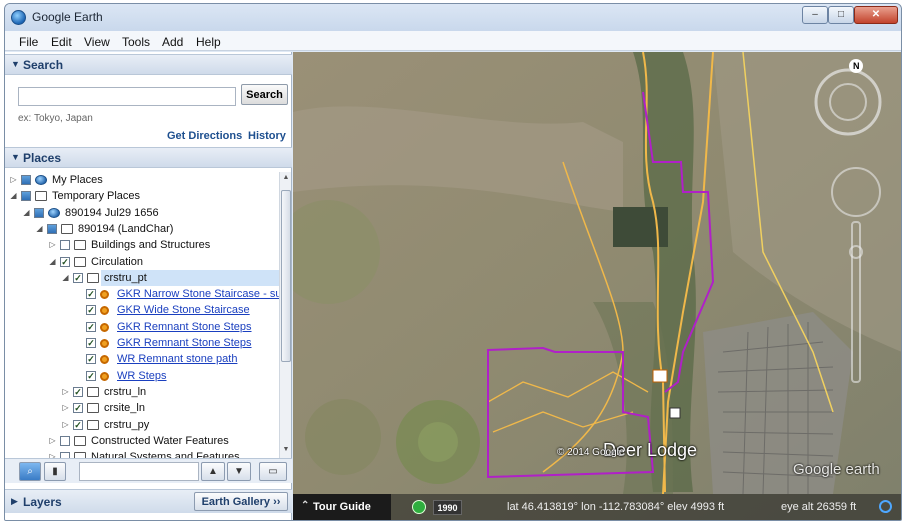 This screenshot has height=525, width=908. What do you see at coordinates (183, 310) in the screenshot?
I see `places-tree-label: GKR Wide Stone Staircase` at bounding box center [183, 310].